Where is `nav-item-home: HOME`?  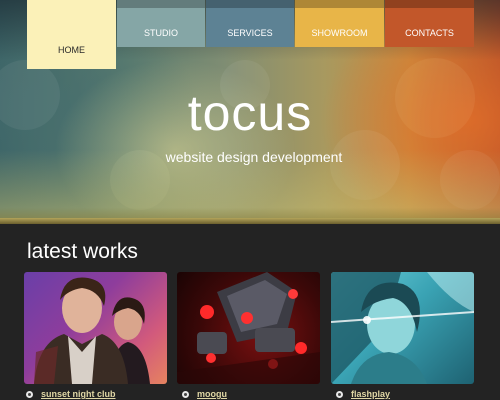 nav-item-home: HOME is located at coordinates (71, 34).